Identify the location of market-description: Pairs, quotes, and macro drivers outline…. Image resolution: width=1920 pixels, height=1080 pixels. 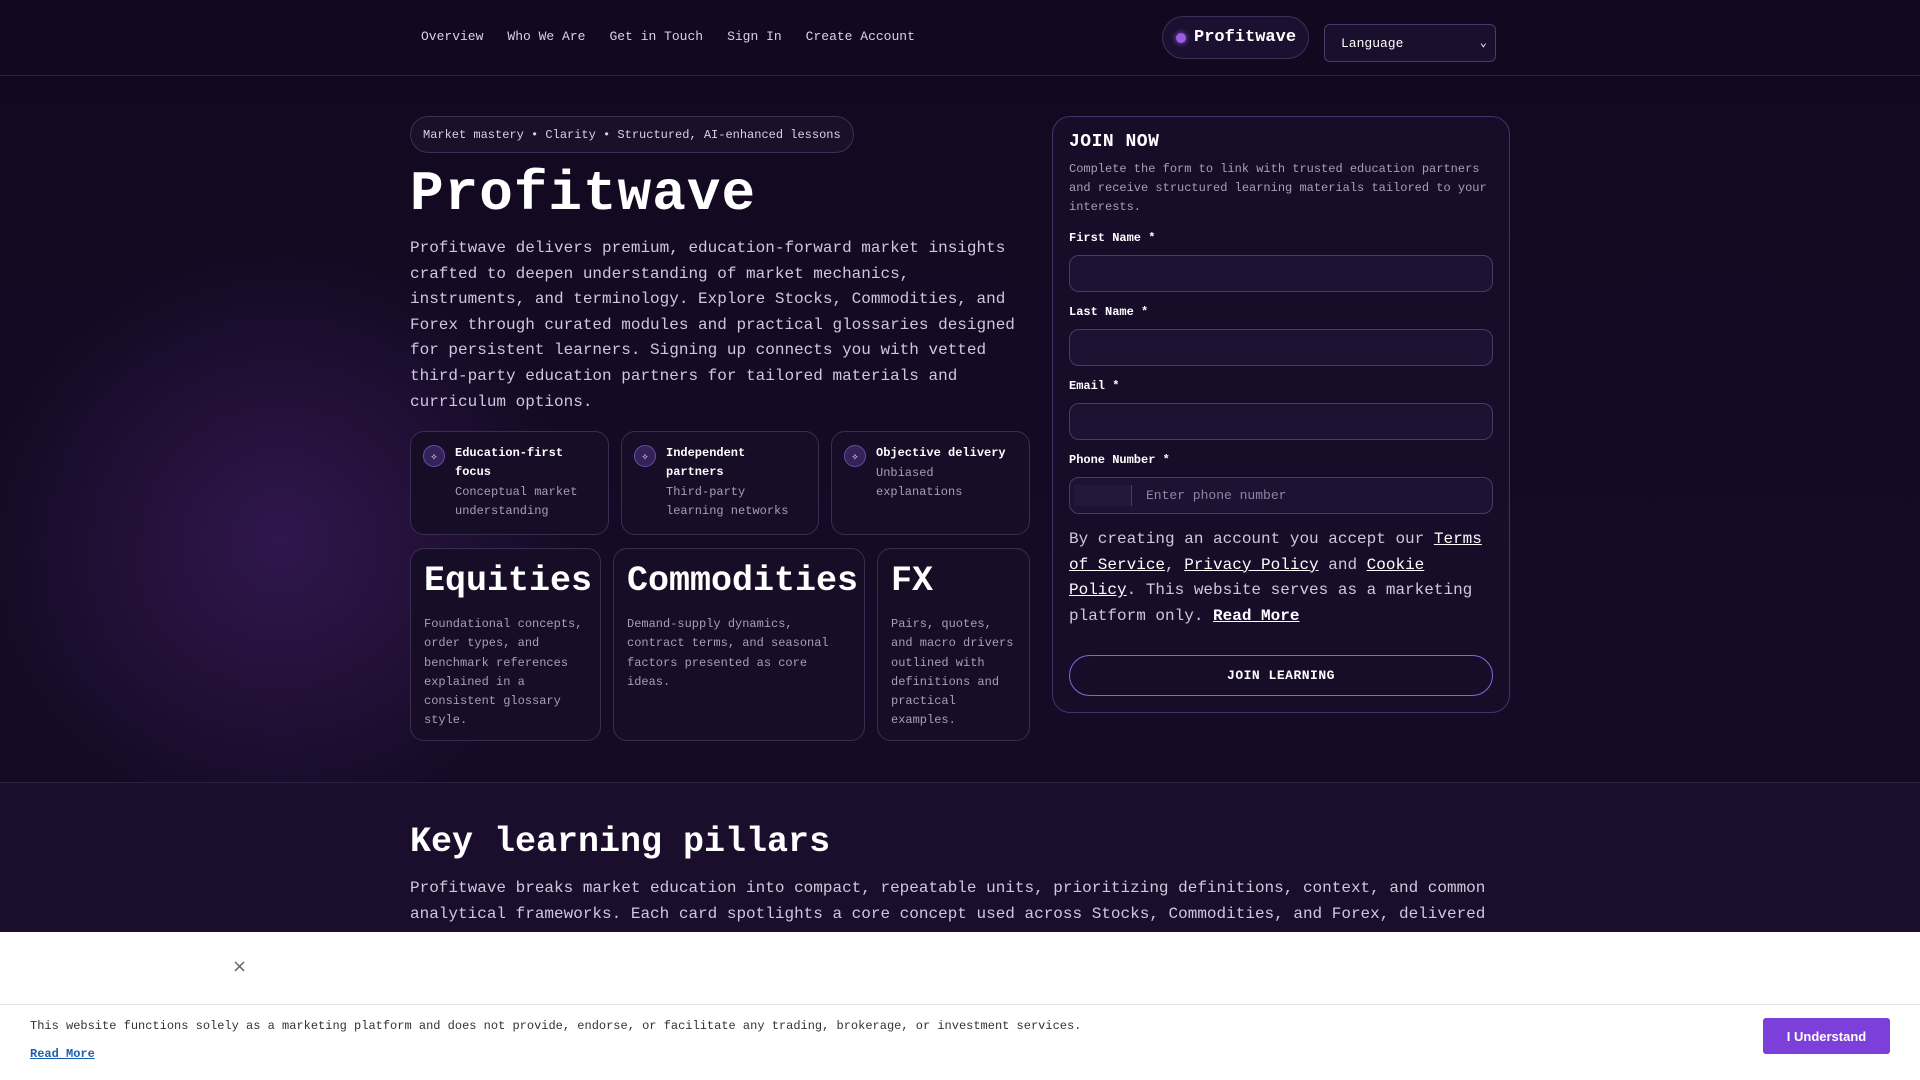
(952, 672).